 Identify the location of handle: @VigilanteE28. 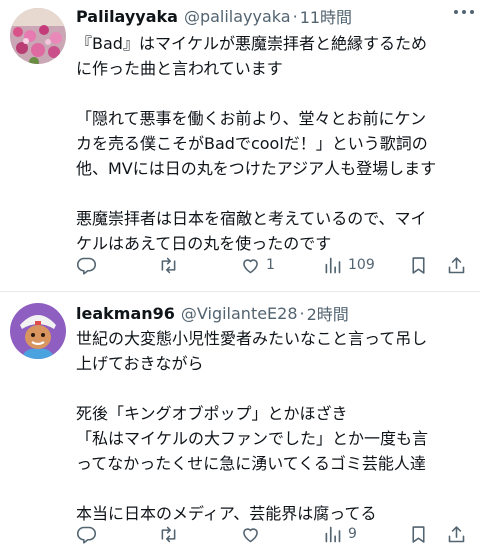
(239, 313).